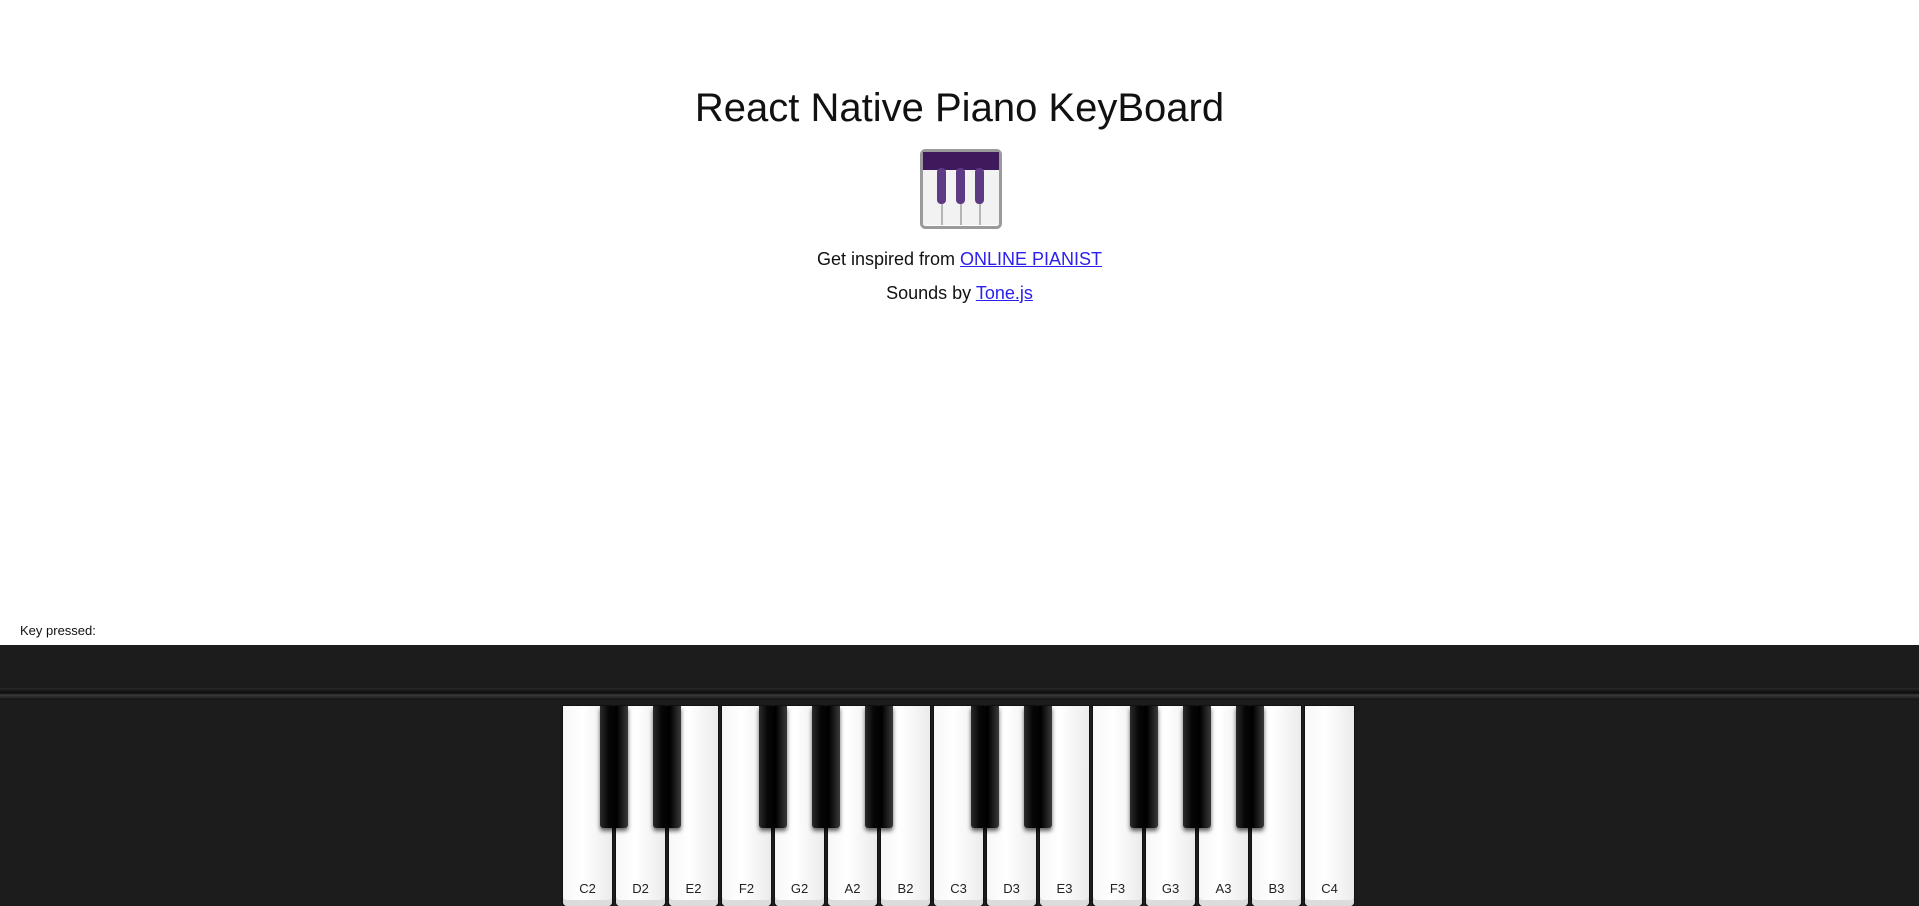  I want to click on black-key-g-sharp2, so click(826, 767).